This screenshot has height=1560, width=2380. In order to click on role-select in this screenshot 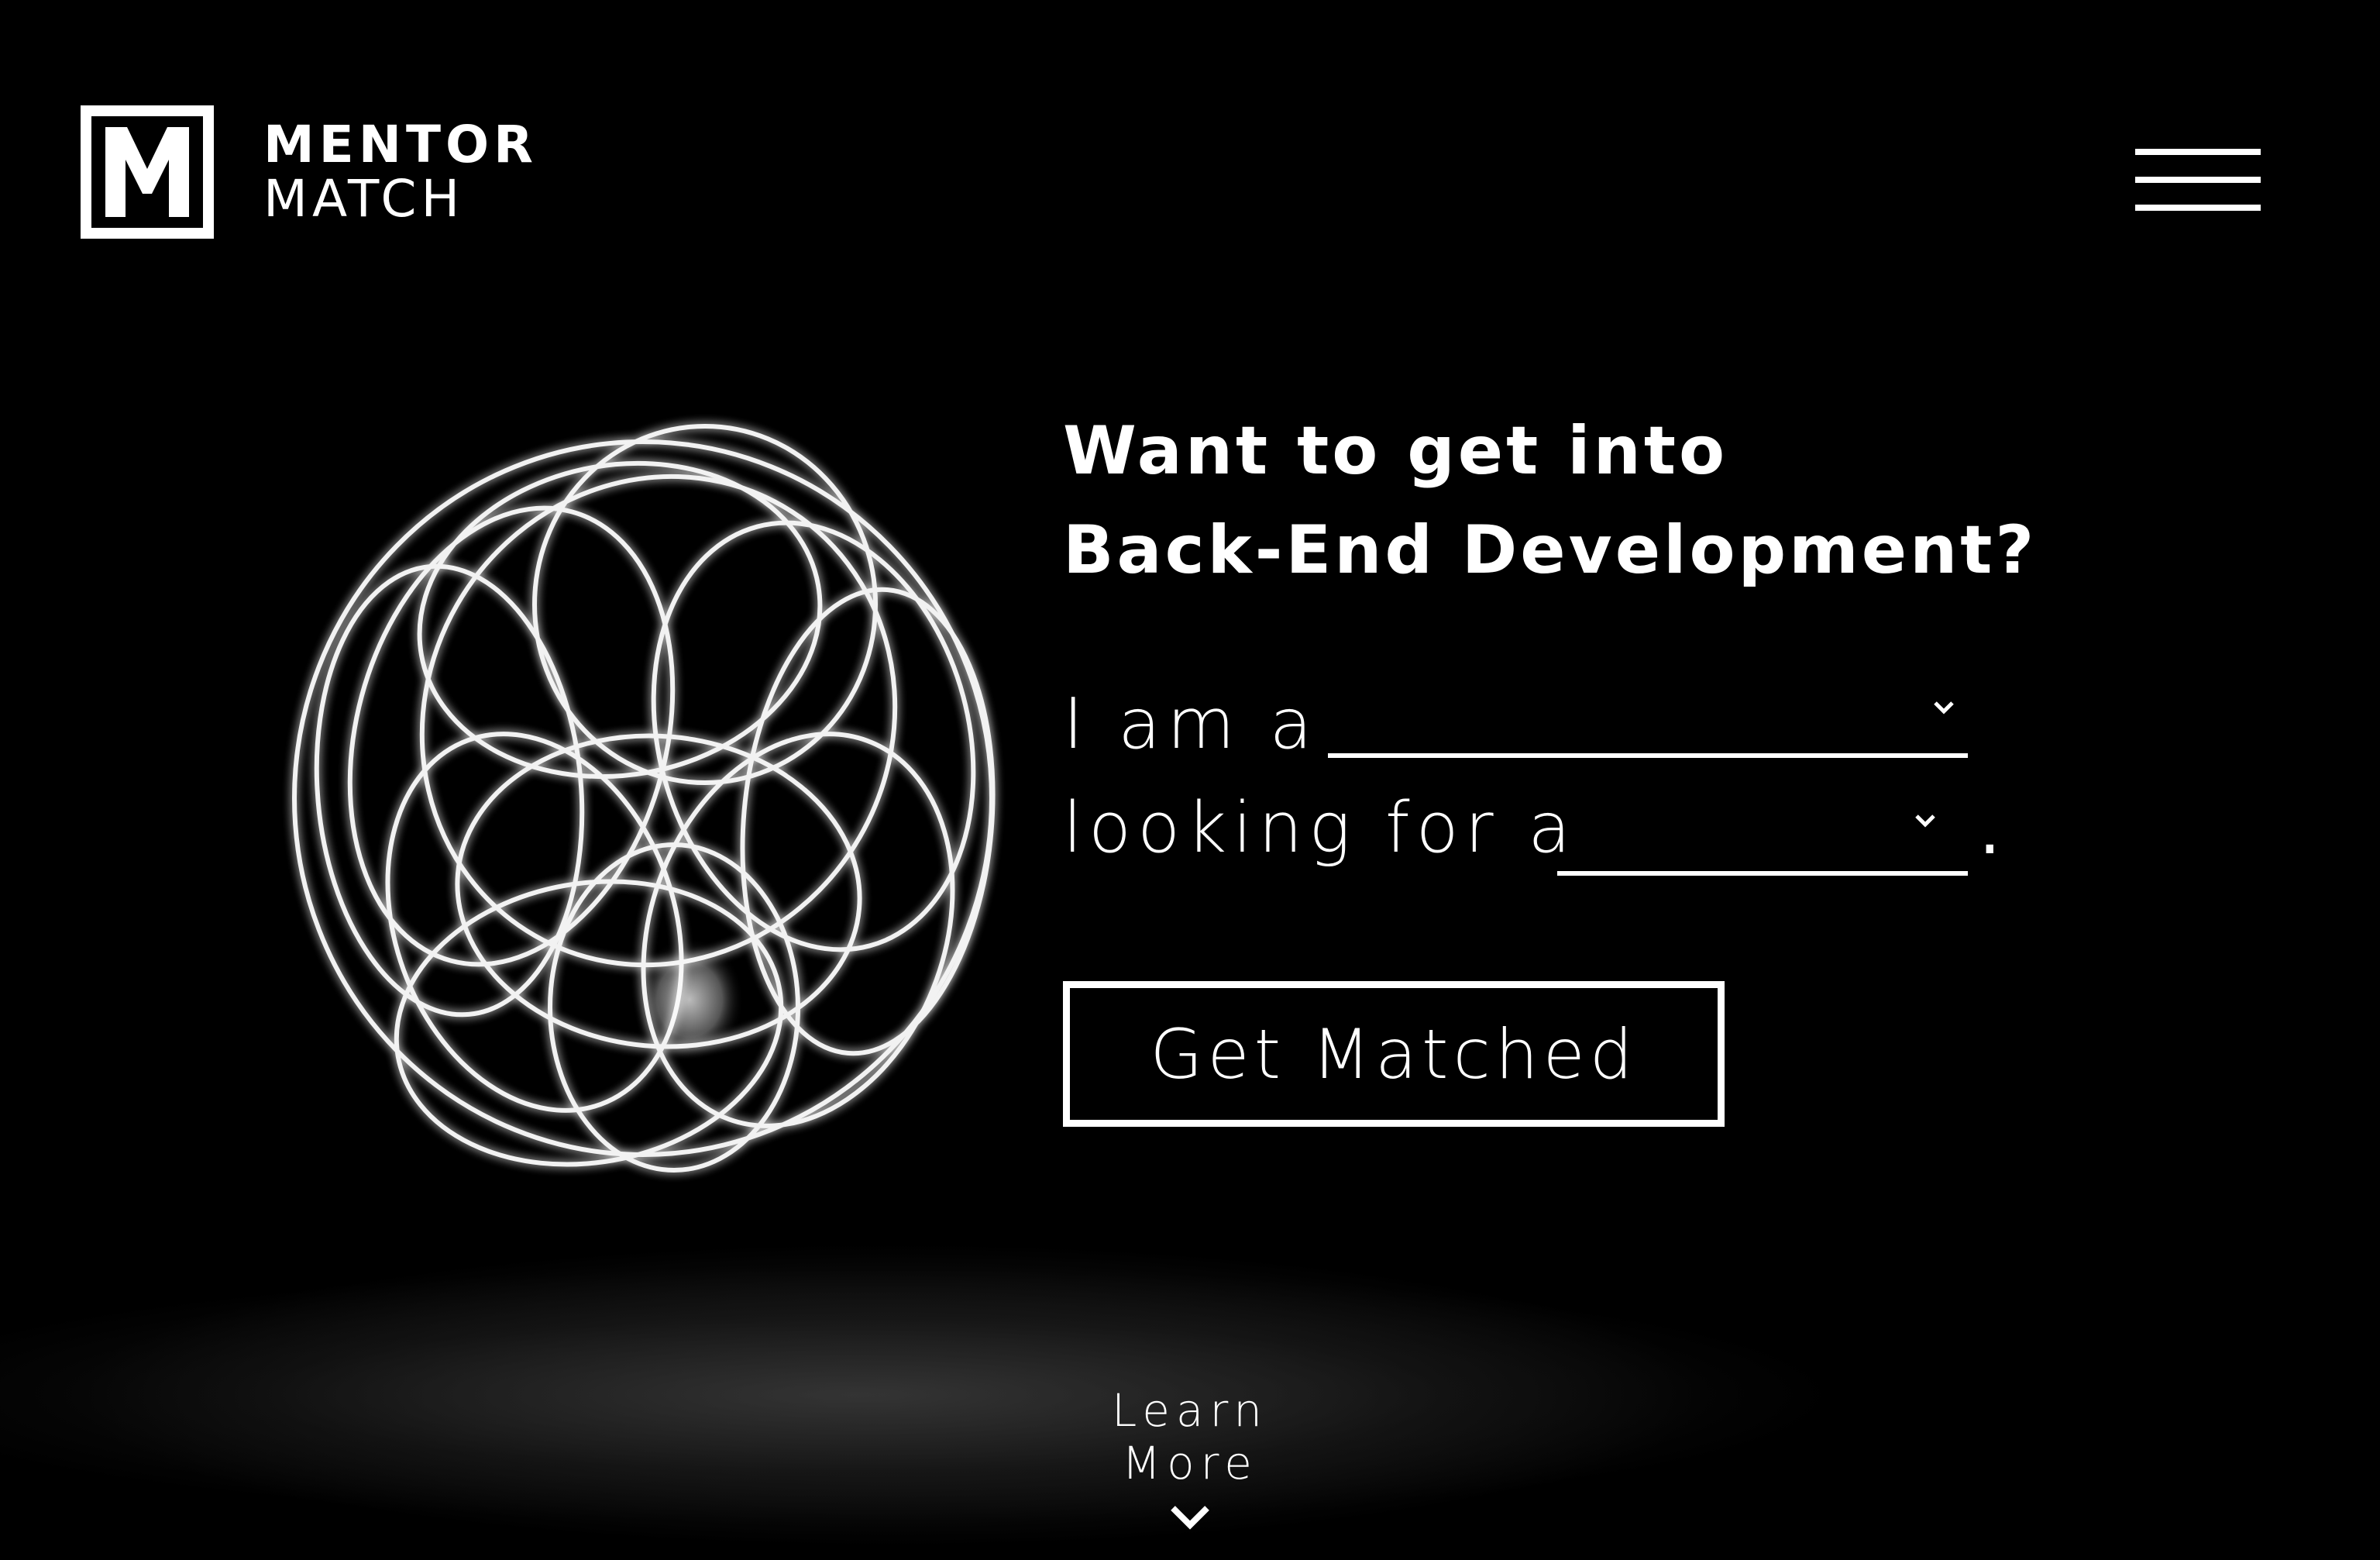, I will do `click(1648, 729)`.